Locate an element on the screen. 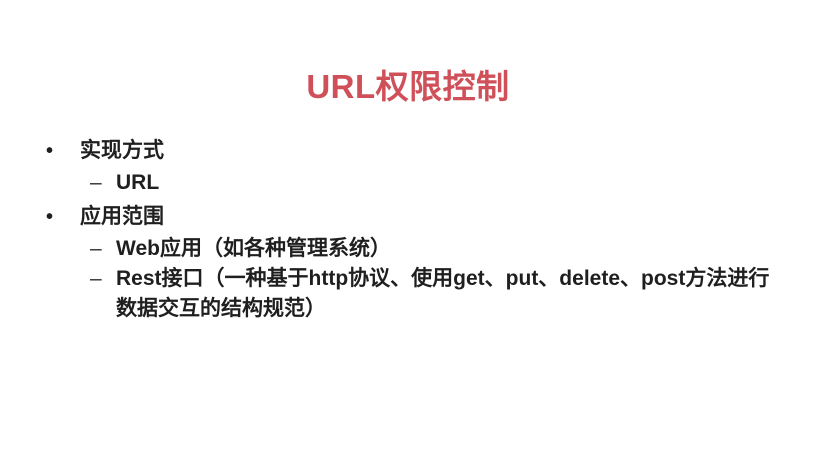  bullet-text: 应用范围 is located at coordinates (122, 216).